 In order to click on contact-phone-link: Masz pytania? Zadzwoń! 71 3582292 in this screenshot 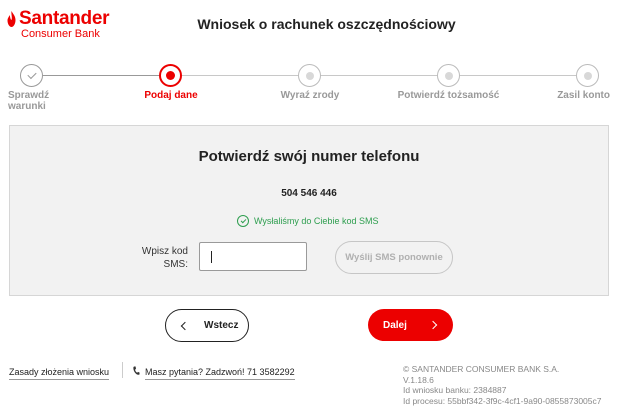, I will do `click(220, 373)`.